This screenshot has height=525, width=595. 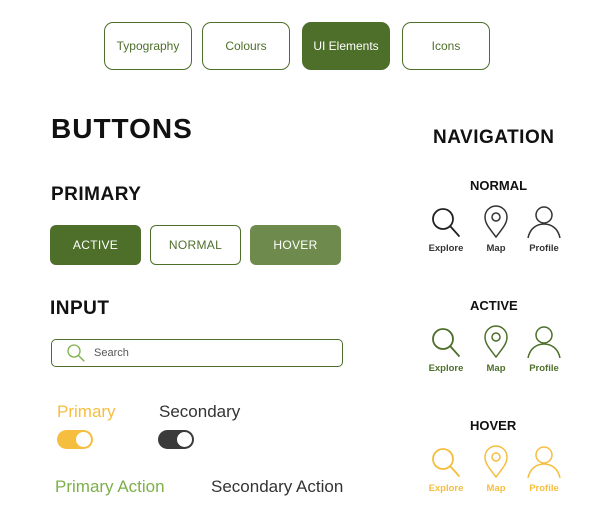 I want to click on nav-profile-active: Profile, so click(x=544, y=349).